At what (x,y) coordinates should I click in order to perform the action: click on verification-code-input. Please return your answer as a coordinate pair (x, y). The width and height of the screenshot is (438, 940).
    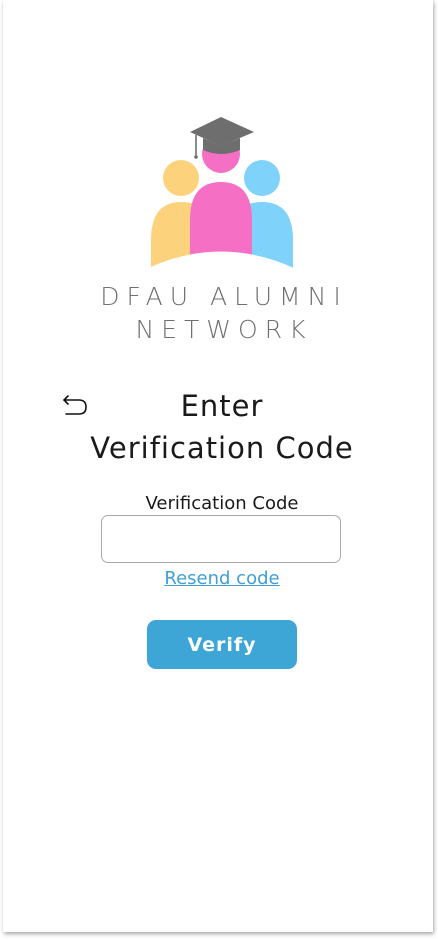
    Looking at the image, I should click on (221, 539).